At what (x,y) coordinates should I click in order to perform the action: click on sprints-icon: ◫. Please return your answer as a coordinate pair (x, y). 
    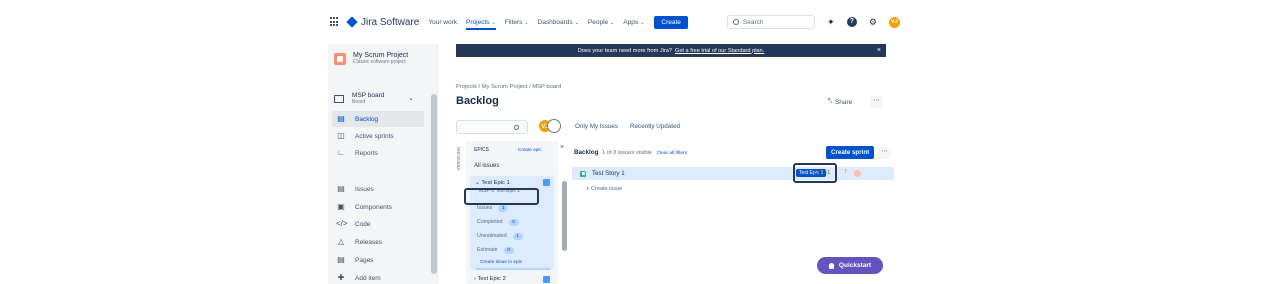
    Looking at the image, I should click on (341, 135).